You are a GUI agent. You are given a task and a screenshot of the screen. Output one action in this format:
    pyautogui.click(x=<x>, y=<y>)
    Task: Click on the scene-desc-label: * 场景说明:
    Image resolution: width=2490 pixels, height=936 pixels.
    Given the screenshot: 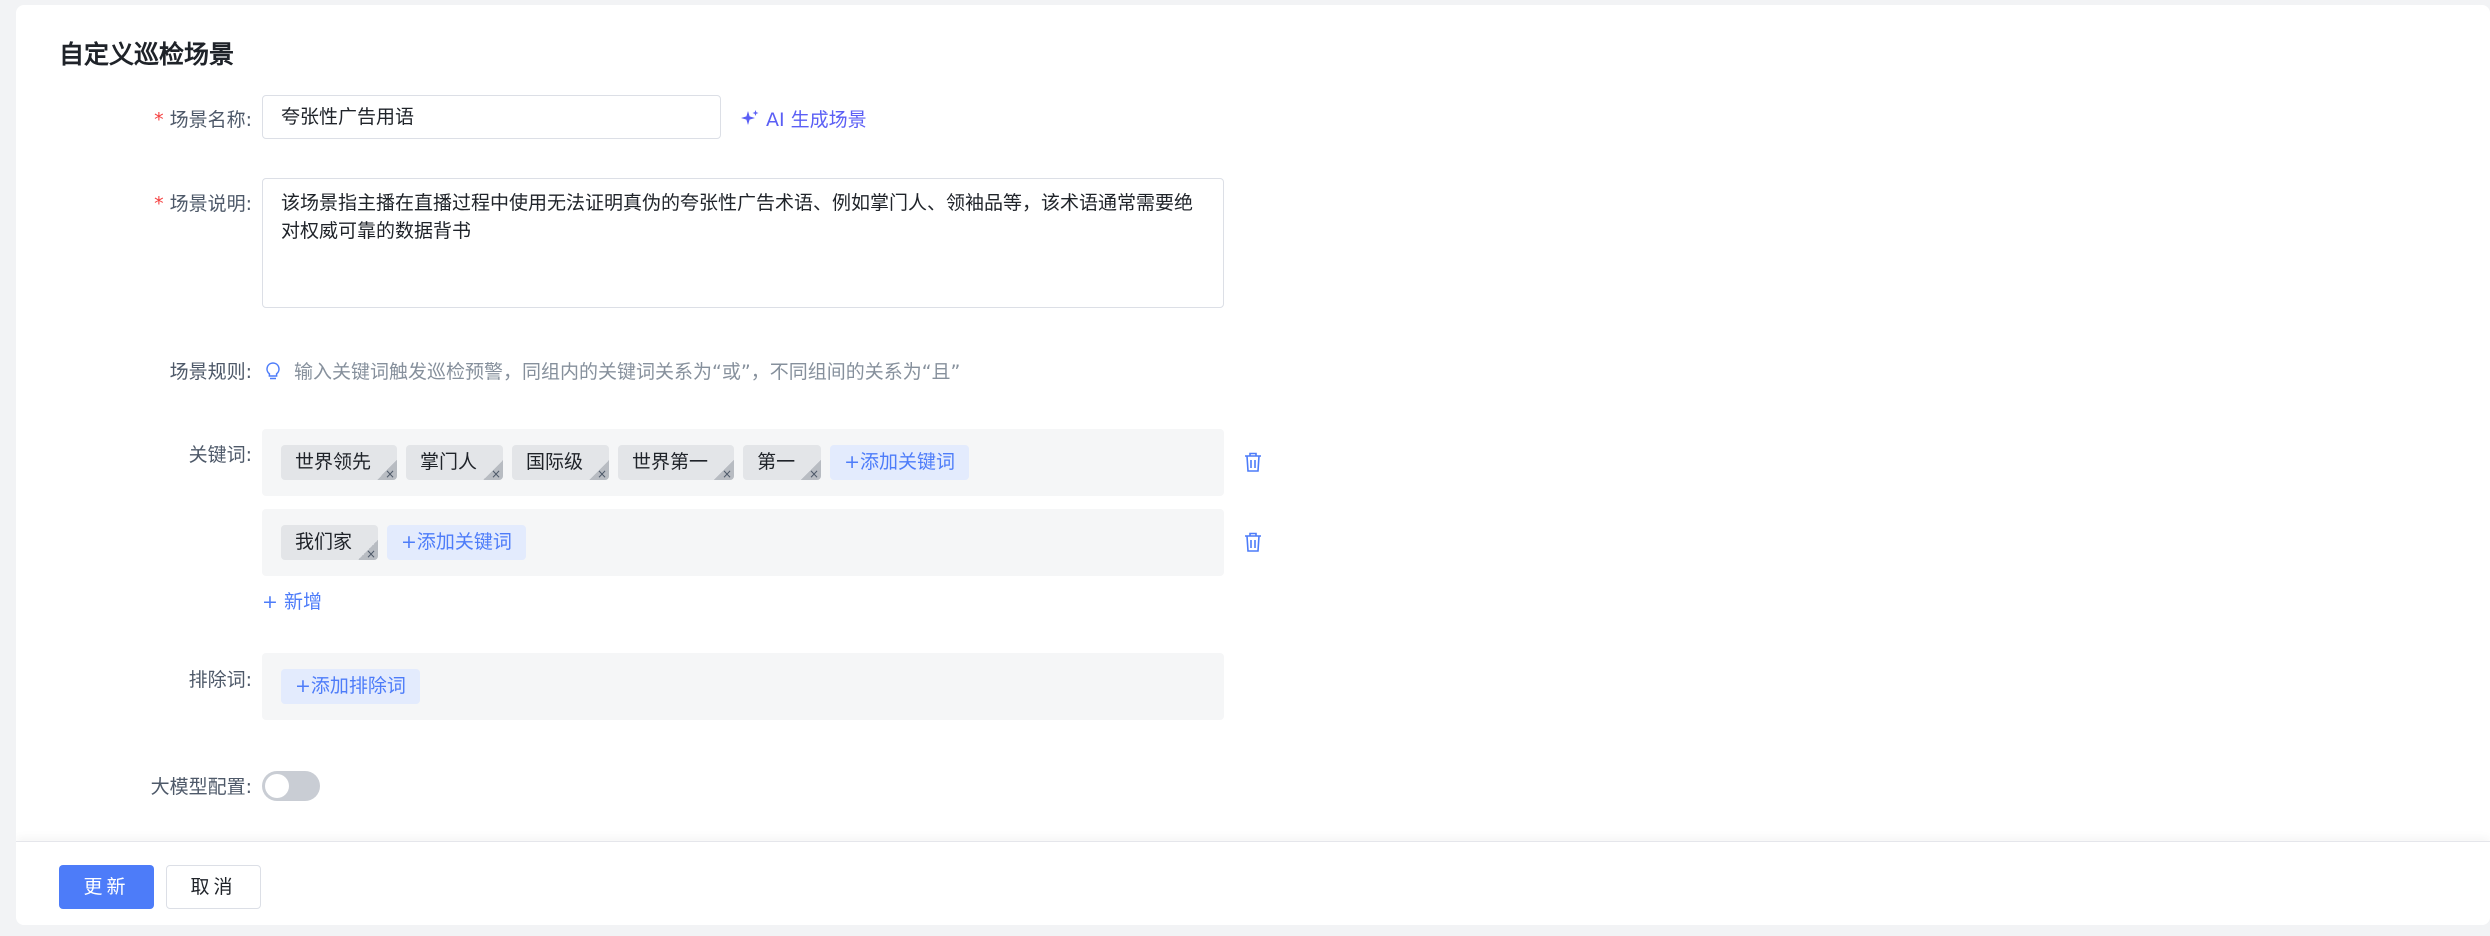 What is the action you would take?
    pyautogui.click(x=203, y=204)
    